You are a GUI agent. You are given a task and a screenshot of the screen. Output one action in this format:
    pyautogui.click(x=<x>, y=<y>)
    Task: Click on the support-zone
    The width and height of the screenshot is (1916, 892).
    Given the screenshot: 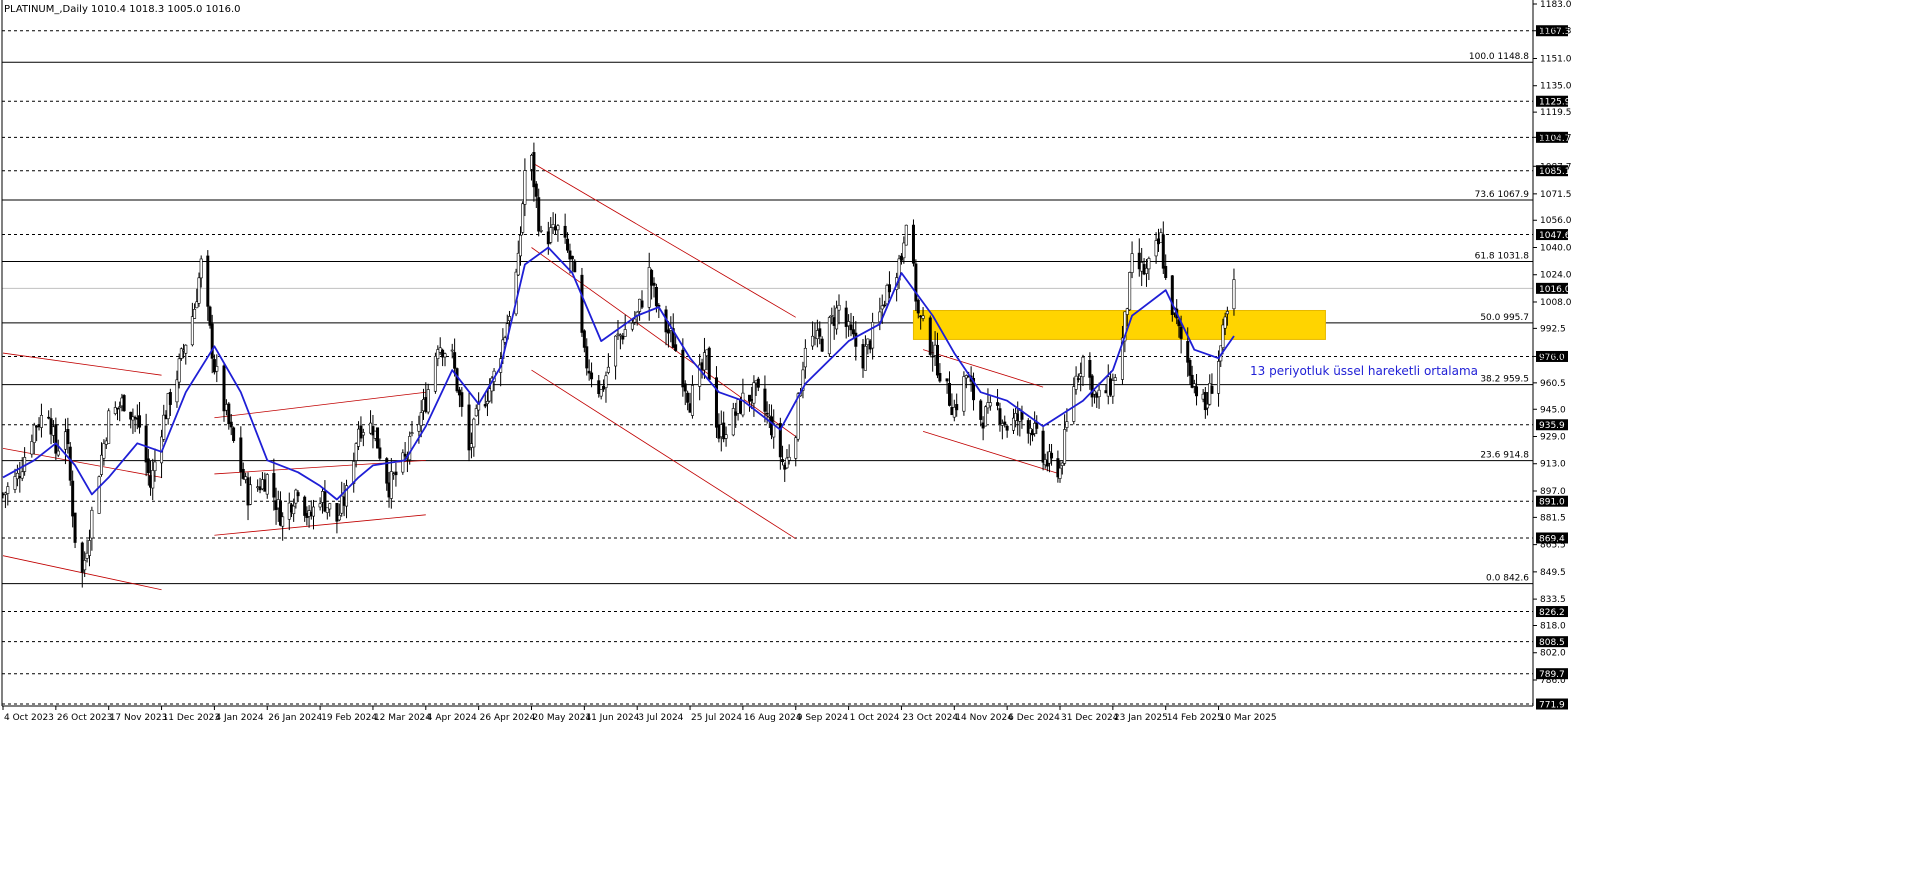 What is the action you would take?
    pyautogui.click(x=1119, y=324)
    